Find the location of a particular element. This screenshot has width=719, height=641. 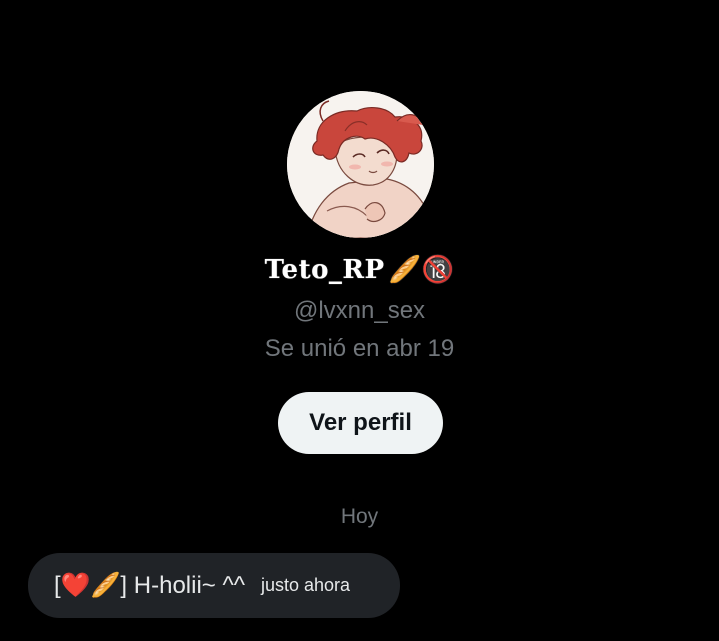

display-name: Teto_RP 🥖🔞 is located at coordinates (359, 270).